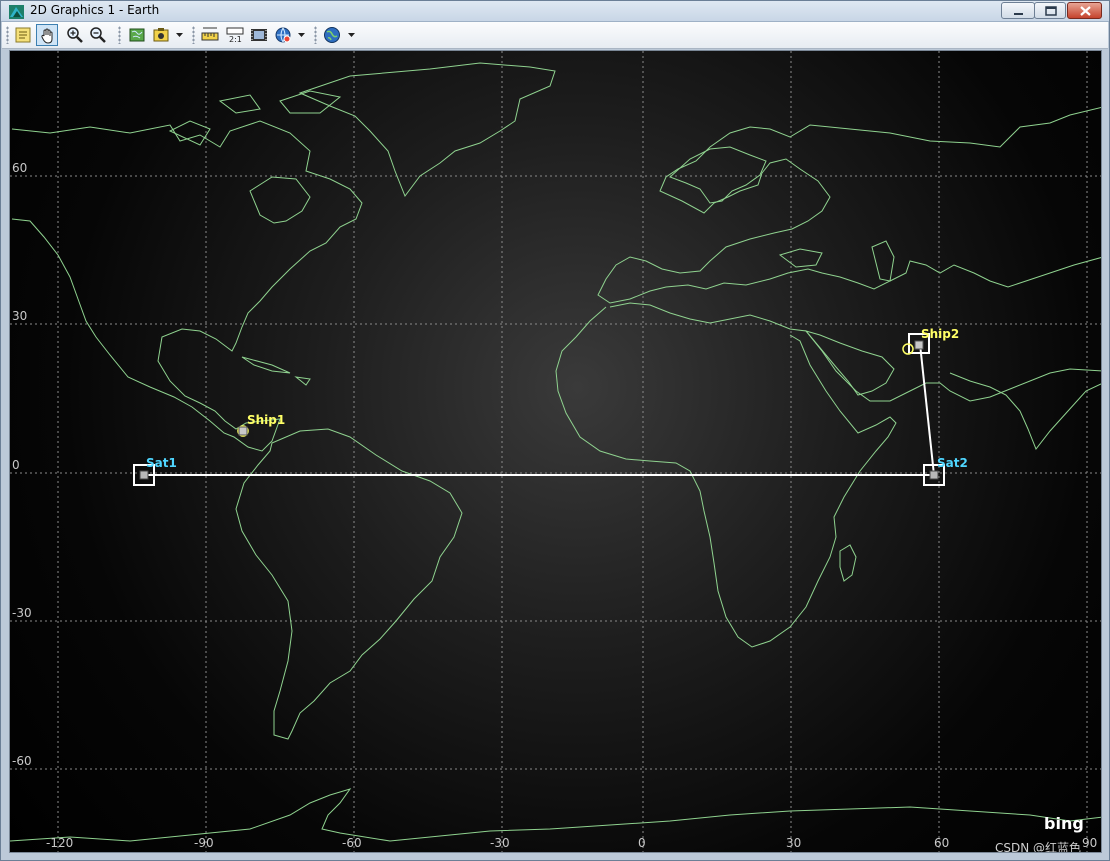  What do you see at coordinates (204, 843) in the screenshot?
I see `lon-label-minus90: -90` at bounding box center [204, 843].